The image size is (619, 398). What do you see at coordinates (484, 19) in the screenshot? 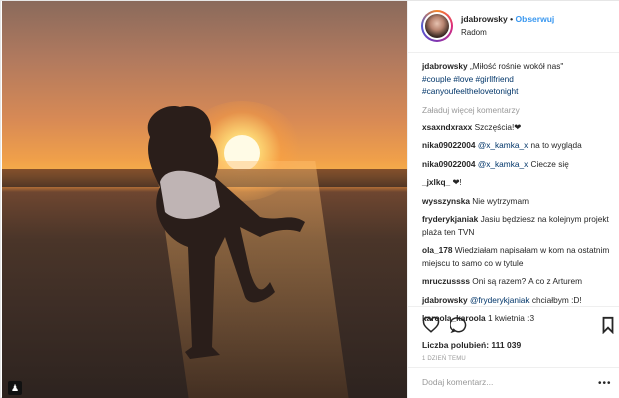
I see `author-username: jdabrowsky` at bounding box center [484, 19].